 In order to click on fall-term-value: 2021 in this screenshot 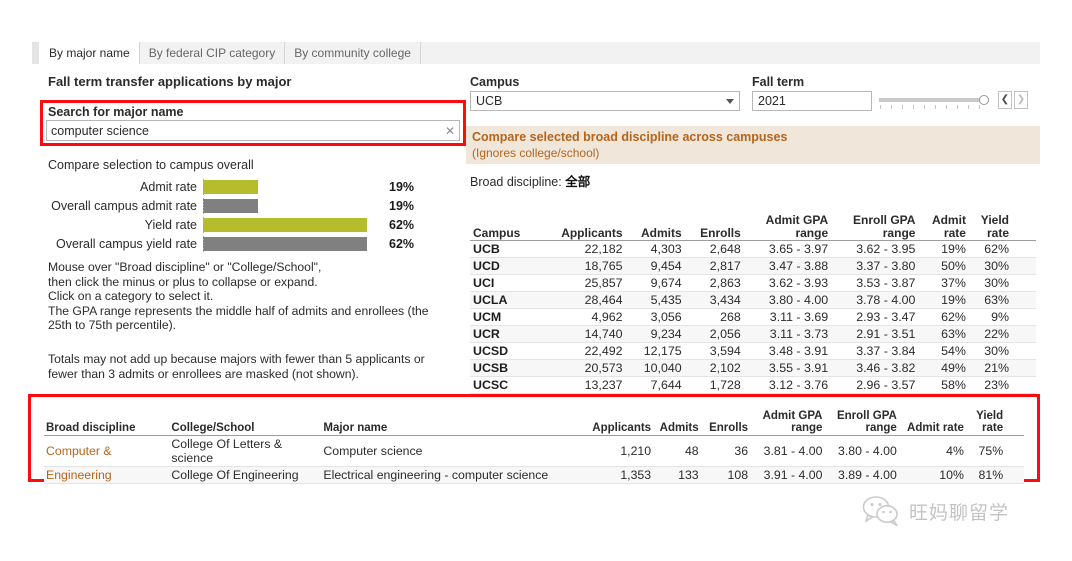, I will do `click(772, 101)`.